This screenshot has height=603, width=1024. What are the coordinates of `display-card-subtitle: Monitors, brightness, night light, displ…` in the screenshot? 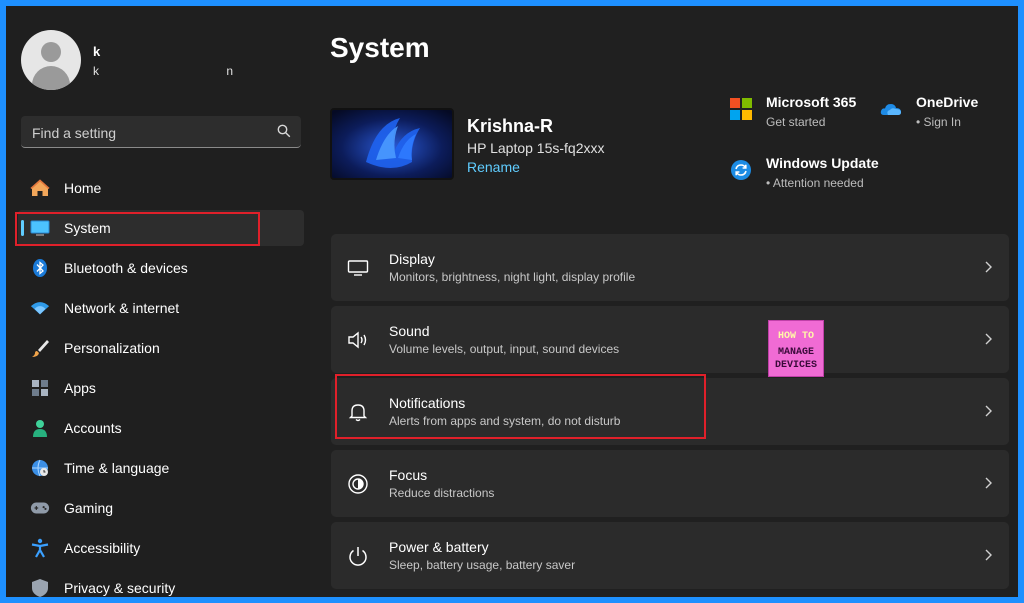 It's located at (512, 277).